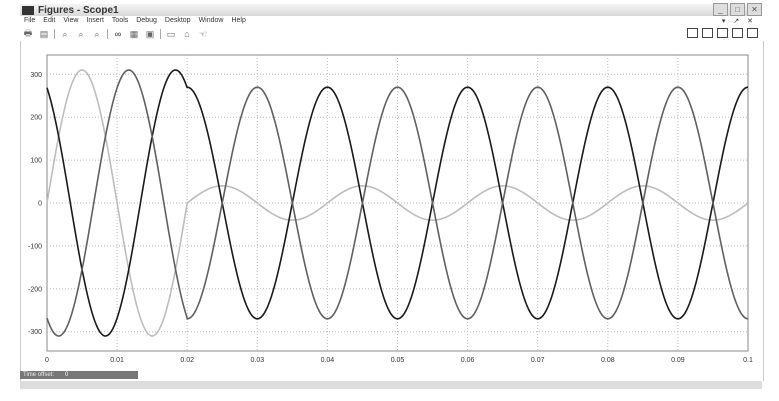  What do you see at coordinates (47, 360) in the screenshot?
I see `x-tick-label: 0` at bounding box center [47, 360].